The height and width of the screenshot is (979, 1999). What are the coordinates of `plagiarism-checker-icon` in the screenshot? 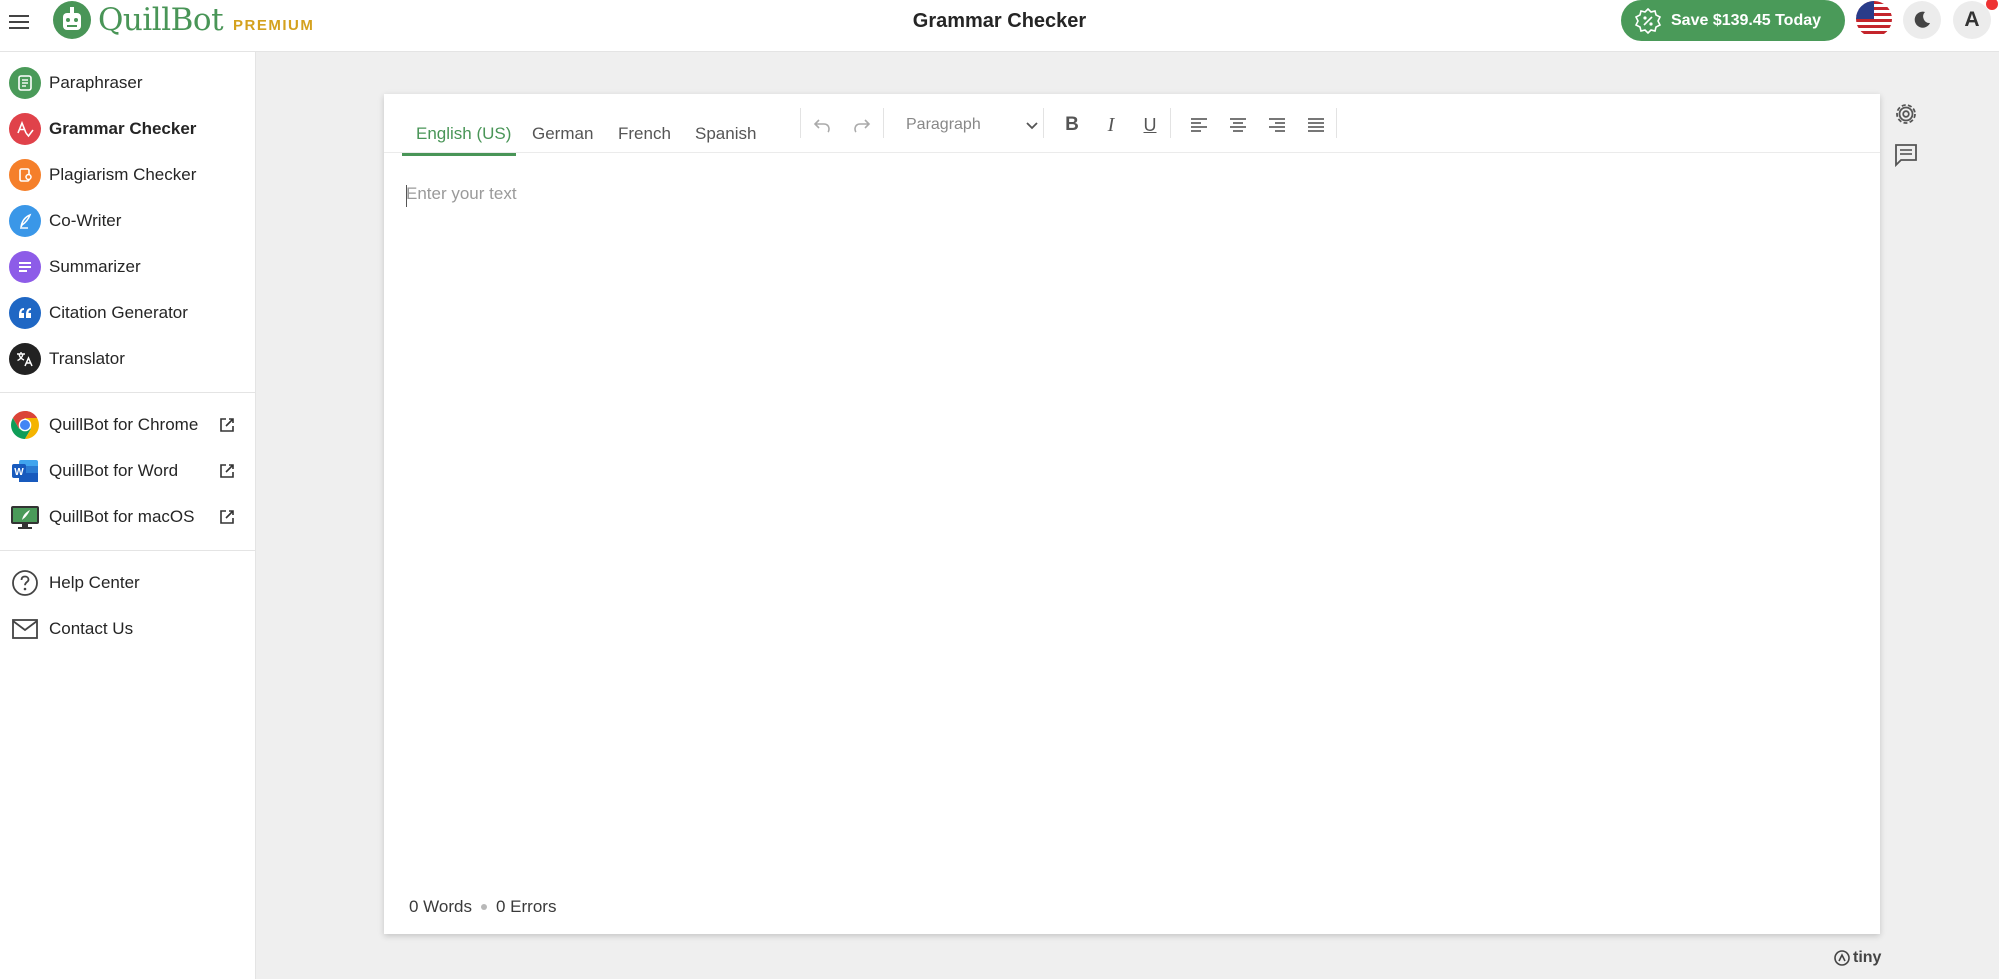 It's located at (25, 175).